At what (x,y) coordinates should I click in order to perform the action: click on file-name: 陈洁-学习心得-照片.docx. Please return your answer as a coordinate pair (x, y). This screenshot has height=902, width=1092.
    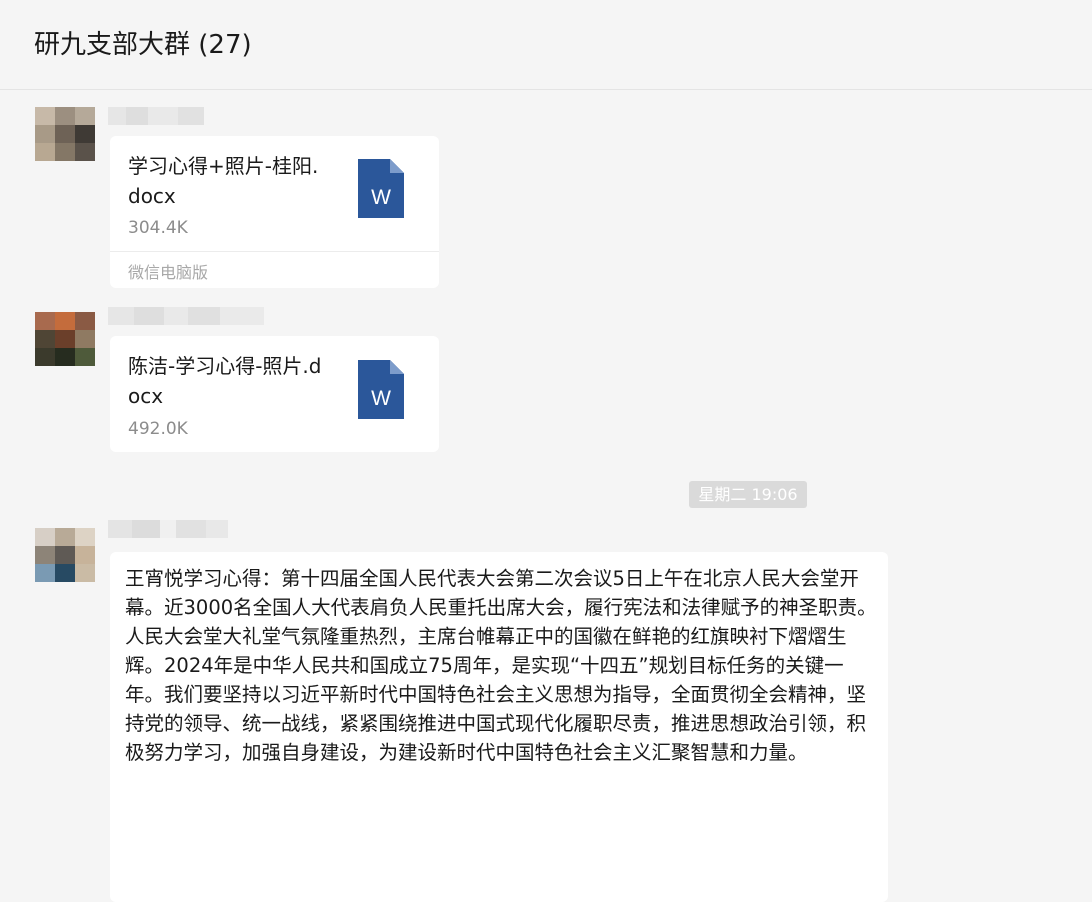
    Looking at the image, I should click on (225, 381).